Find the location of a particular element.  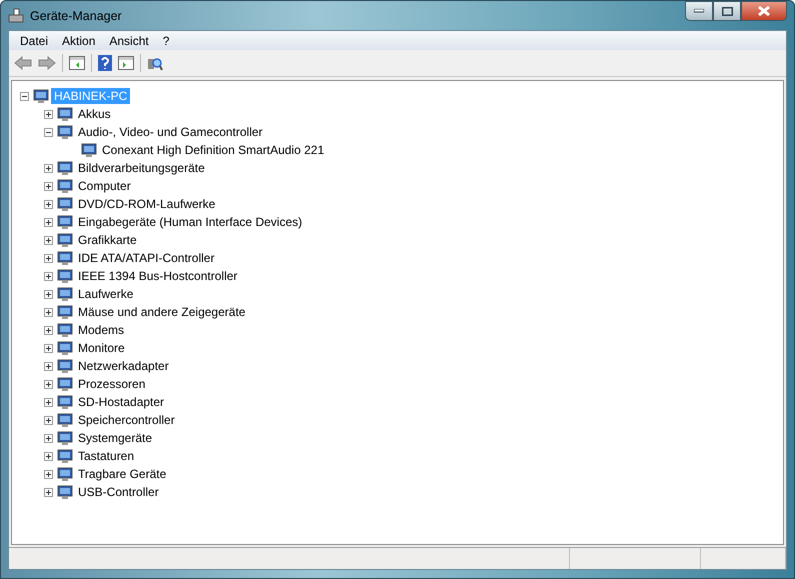

close-button is located at coordinates (764, 11).